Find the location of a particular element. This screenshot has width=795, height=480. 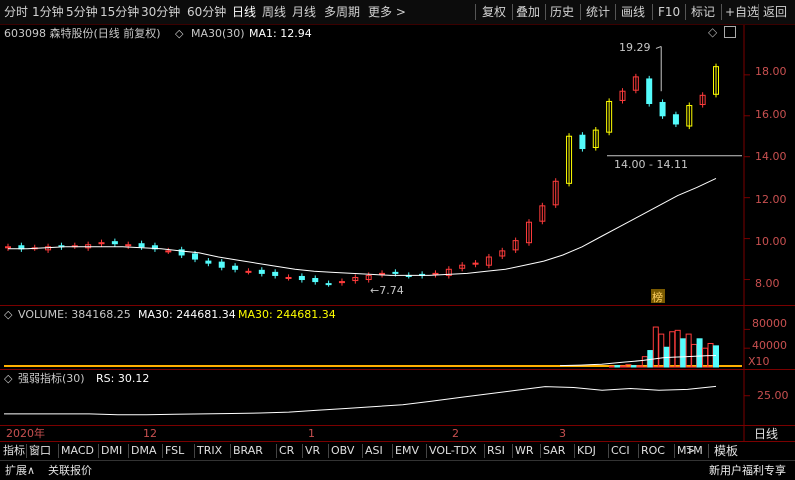

period-label: 日线 is located at coordinates (766, 434).